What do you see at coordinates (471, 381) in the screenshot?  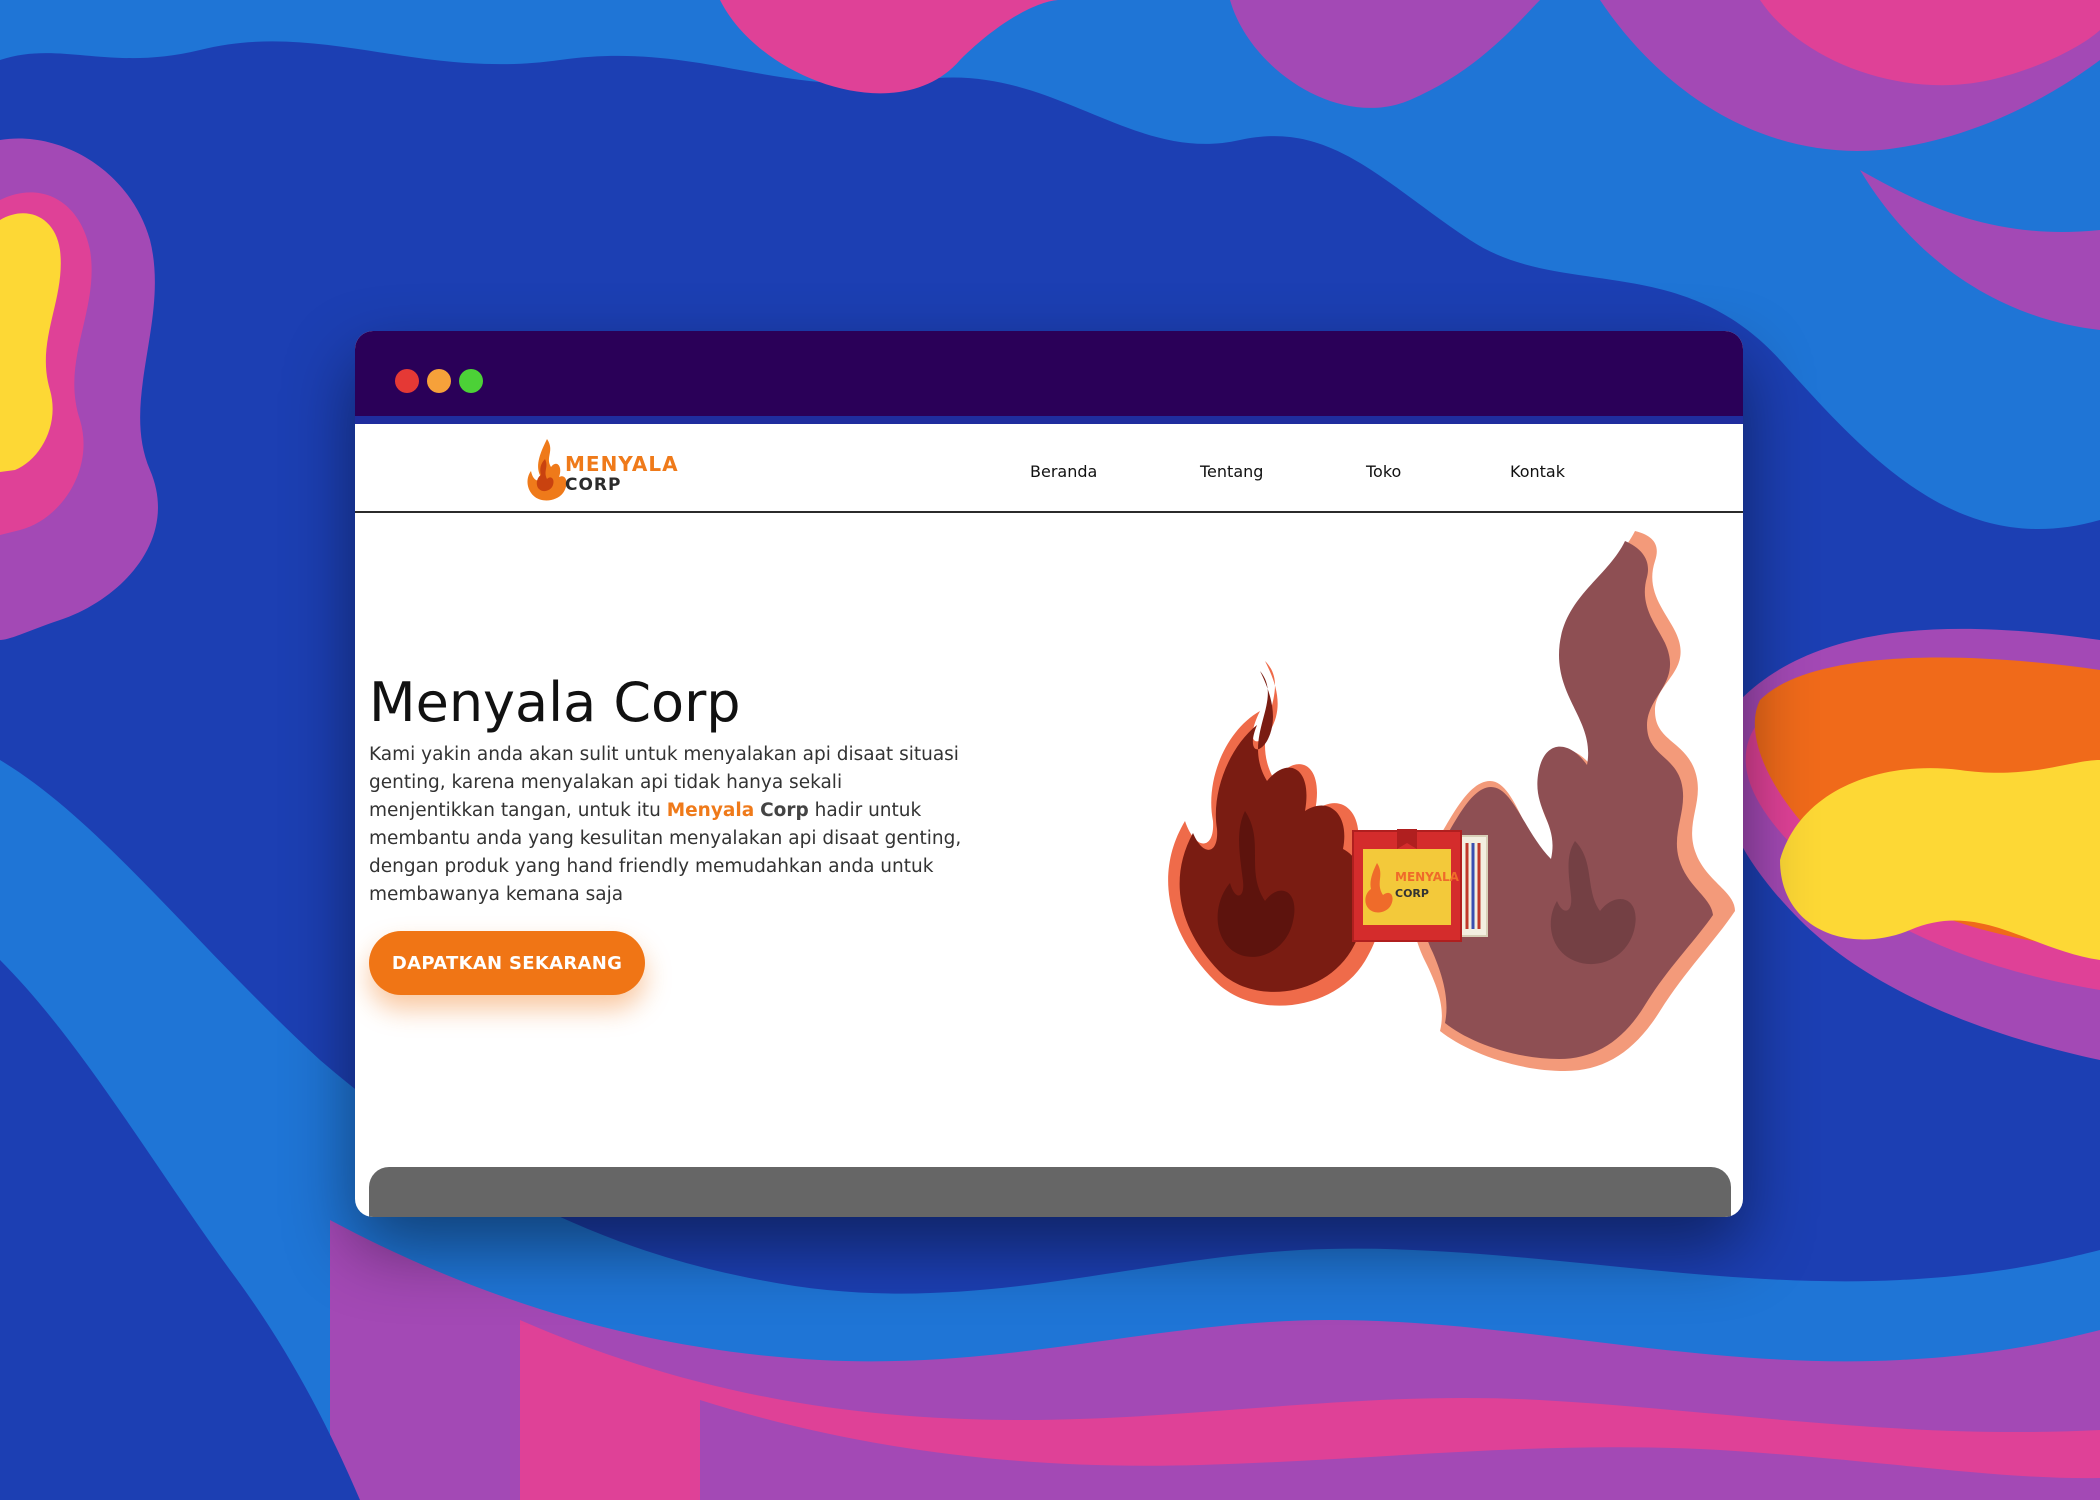 I see `maximize-dot` at bounding box center [471, 381].